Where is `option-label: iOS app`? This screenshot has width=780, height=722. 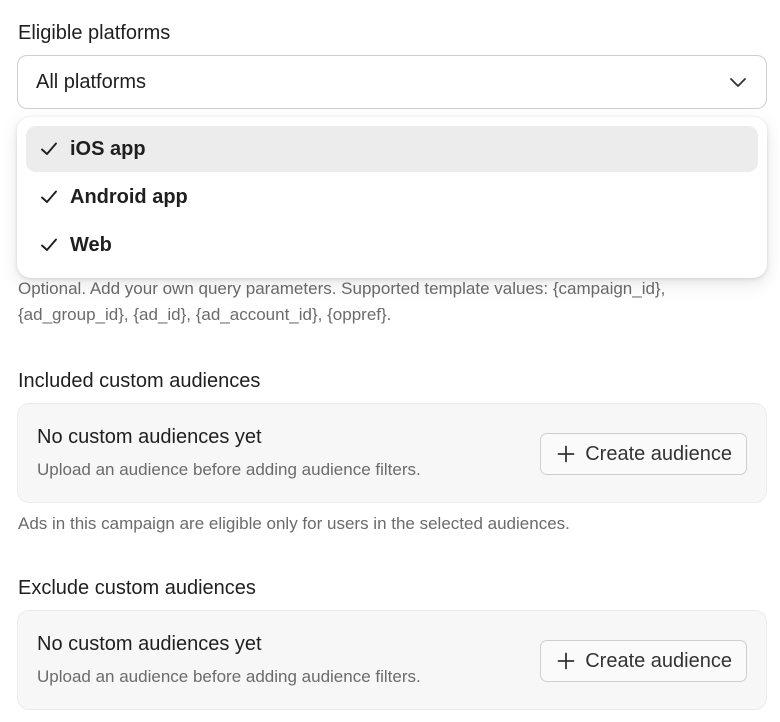 option-label: iOS app is located at coordinates (108, 148).